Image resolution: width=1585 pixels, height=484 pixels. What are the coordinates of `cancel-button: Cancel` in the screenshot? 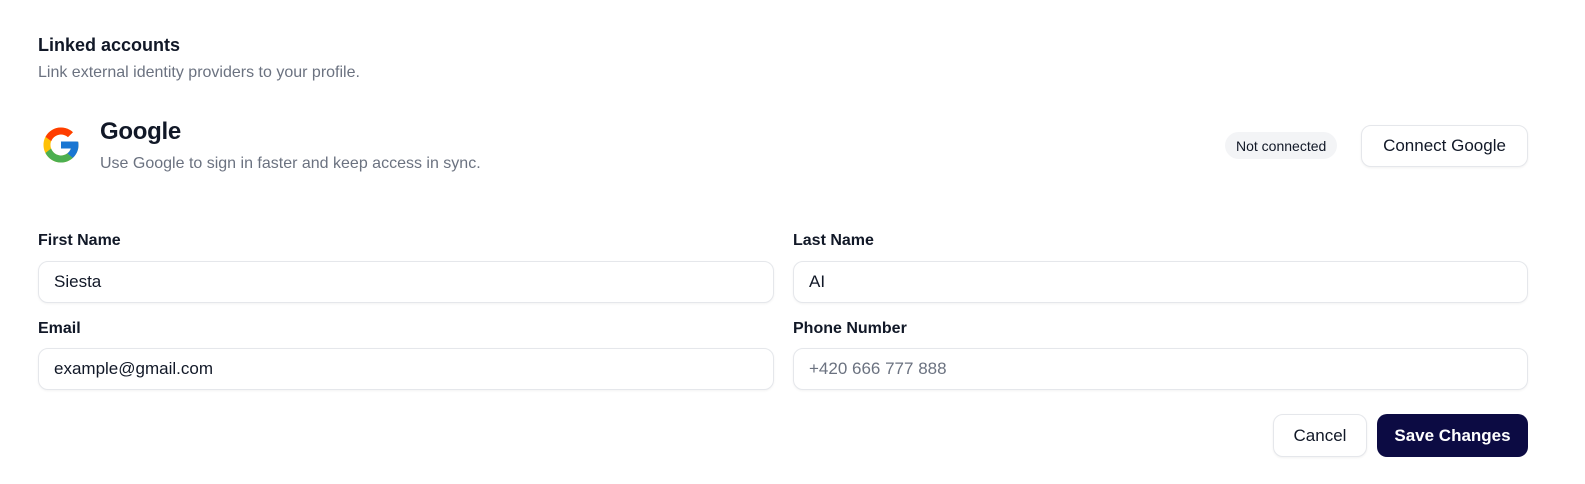 It's located at (1320, 435).